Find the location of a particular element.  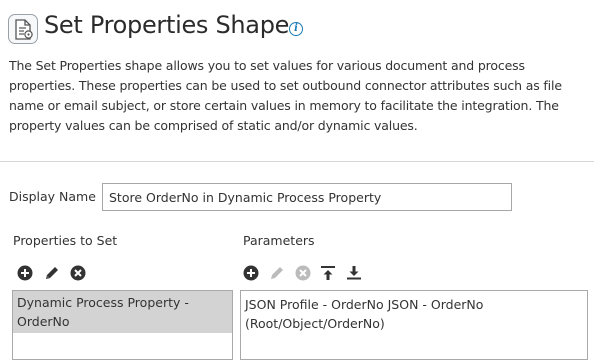

list-item: Dynamic Process Property - OrderNo is located at coordinates (122, 312).